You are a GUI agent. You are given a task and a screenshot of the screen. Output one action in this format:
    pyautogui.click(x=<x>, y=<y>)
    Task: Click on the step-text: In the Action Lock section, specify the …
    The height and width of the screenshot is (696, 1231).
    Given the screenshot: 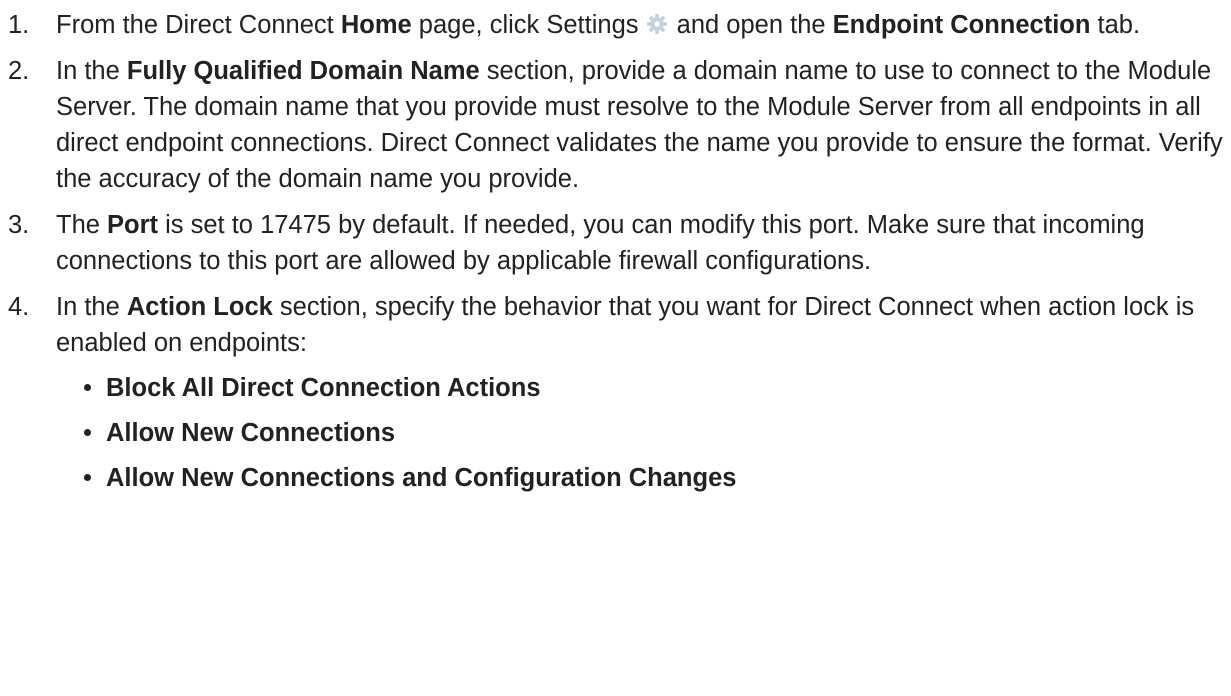 What is the action you would take?
    pyautogui.click(x=625, y=325)
    